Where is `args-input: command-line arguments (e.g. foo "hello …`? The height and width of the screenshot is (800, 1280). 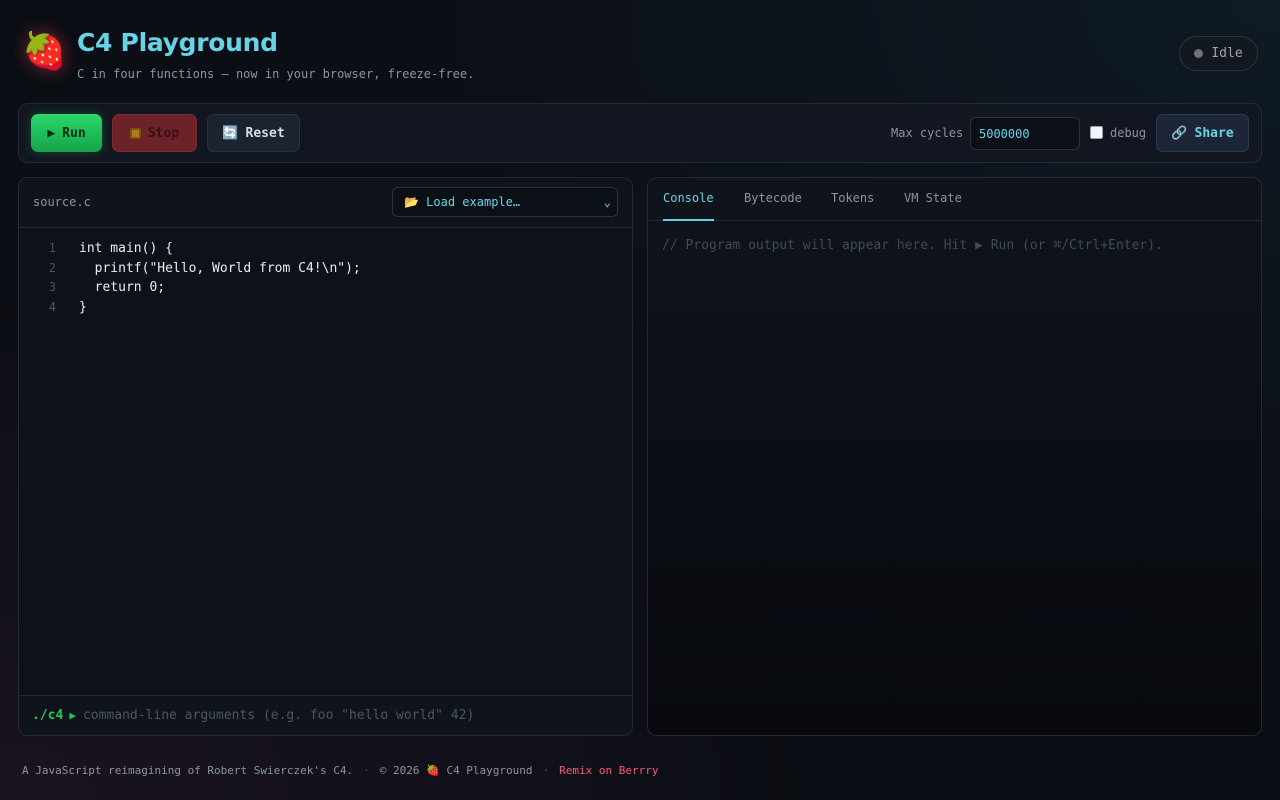 args-input: command-line arguments (e.g. foo "hello … is located at coordinates (278, 715).